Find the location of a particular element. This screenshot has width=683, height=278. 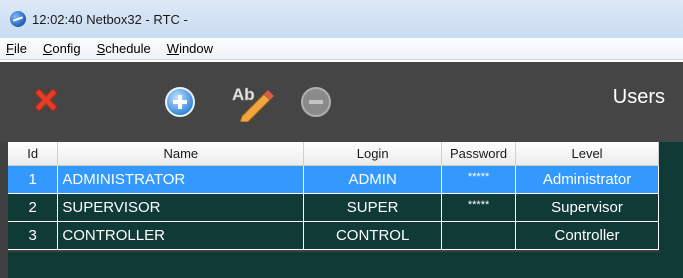

rename-pencil-icon: Ab is located at coordinates (253, 103).